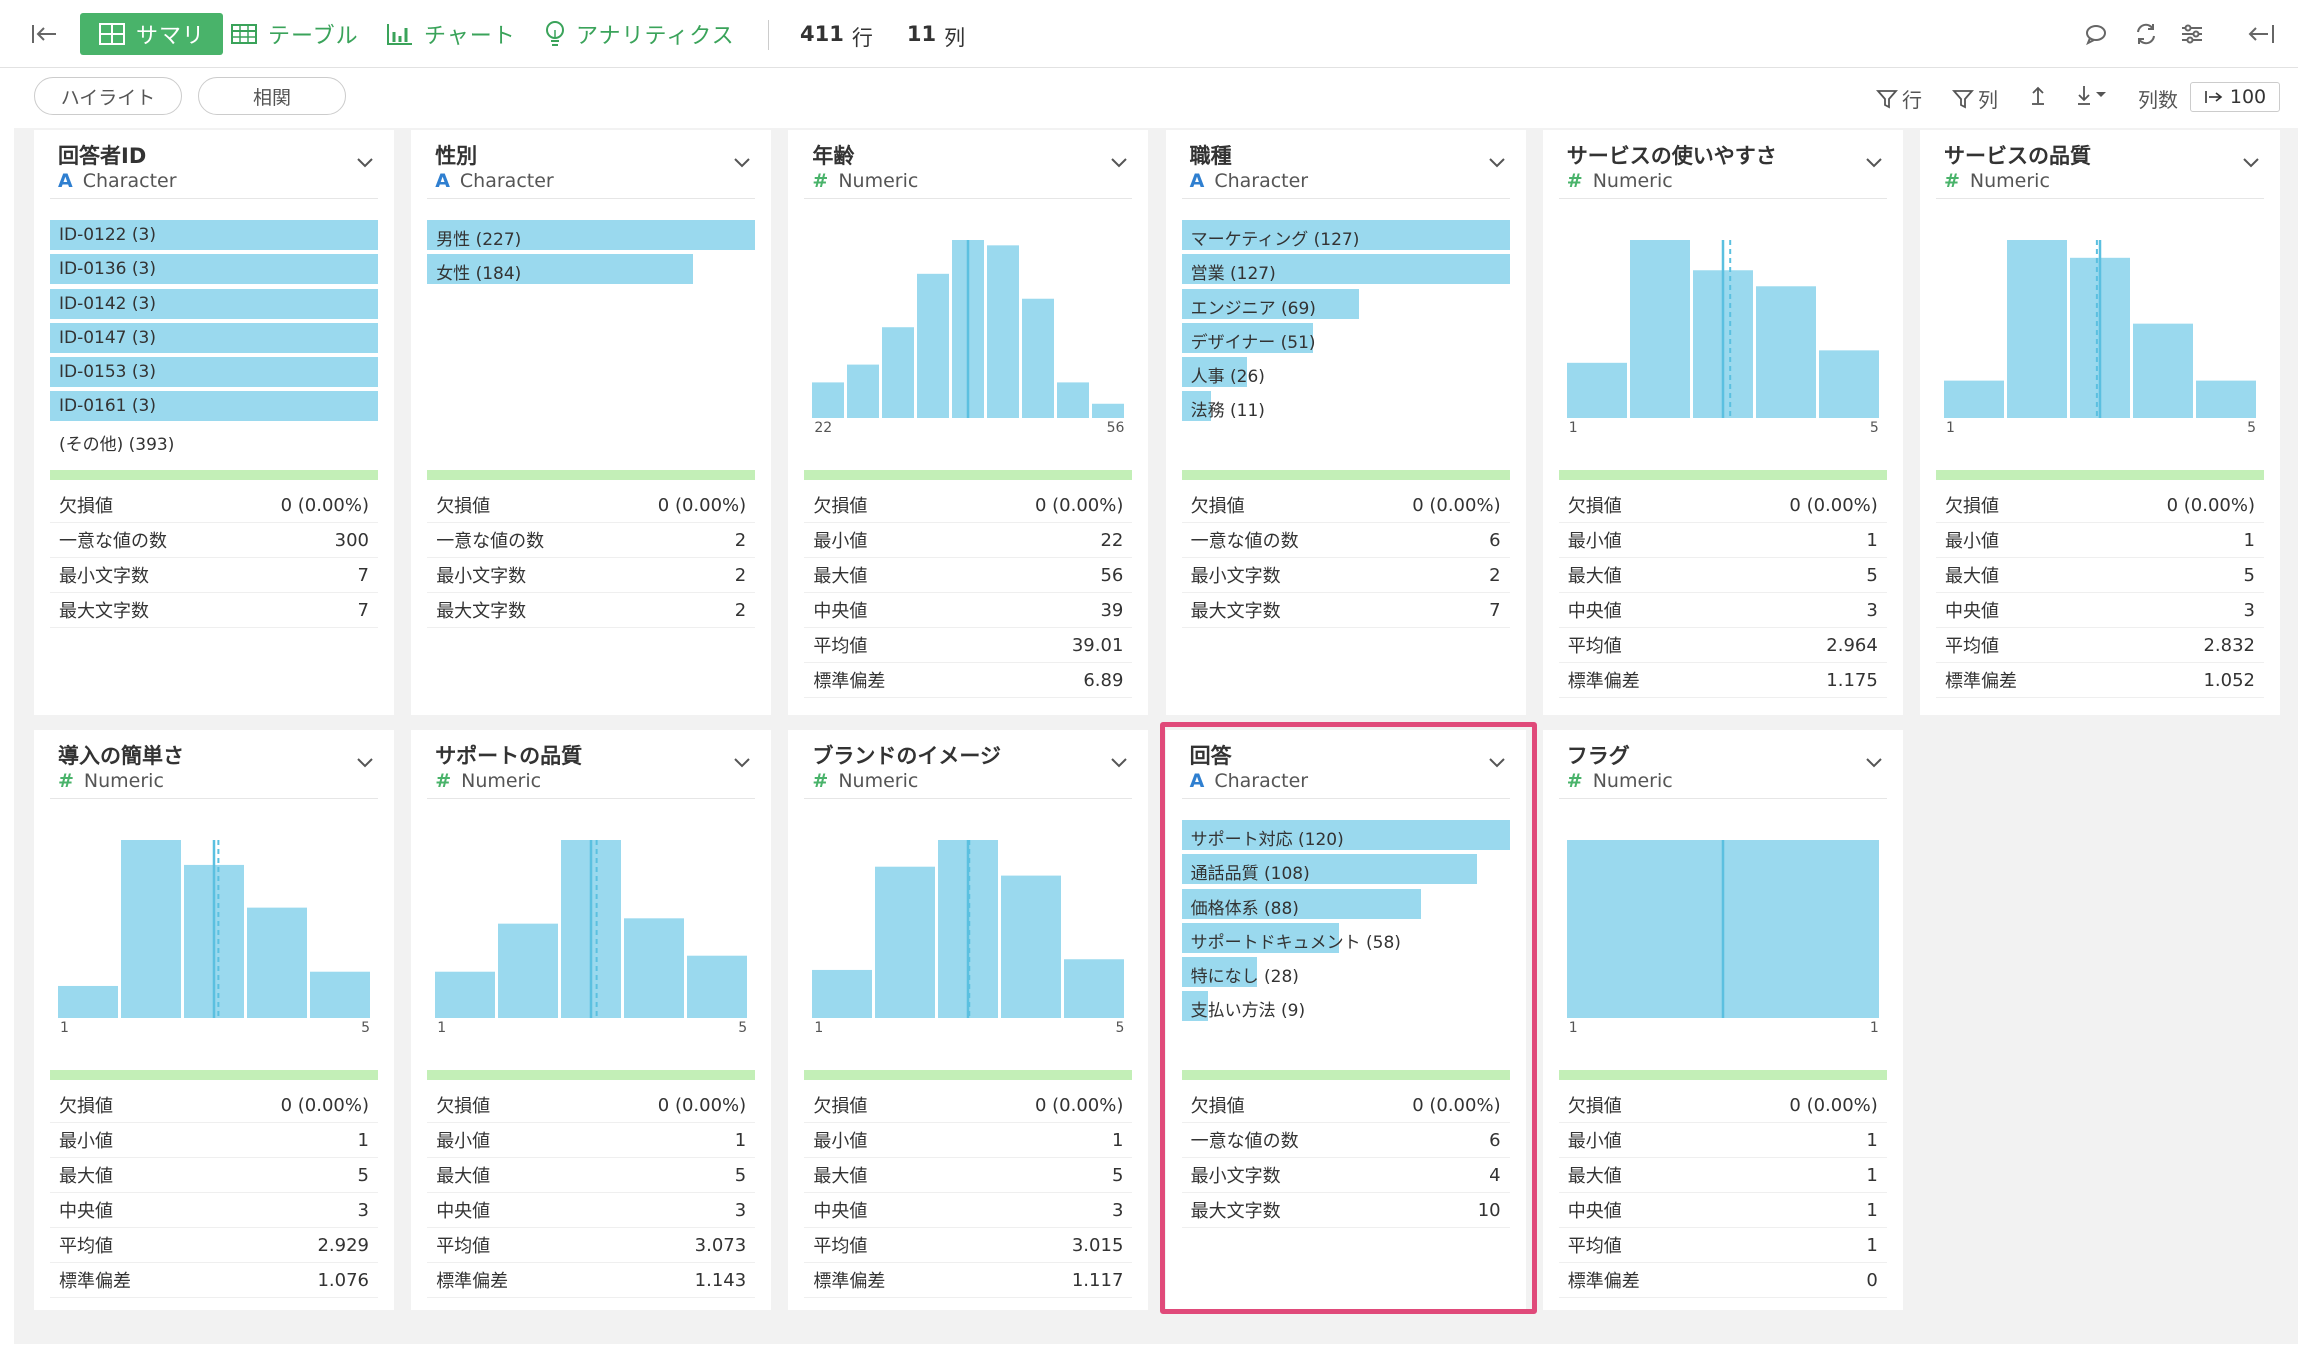 This screenshot has height=1348, width=2298. Describe the element at coordinates (214, 235) in the screenshot. I see `category-bar: ID-0122 (3)` at that location.